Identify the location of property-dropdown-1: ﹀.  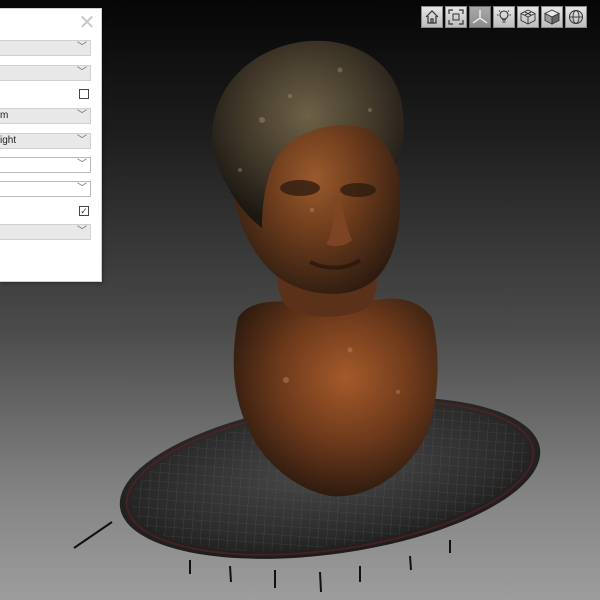
(45, 48).